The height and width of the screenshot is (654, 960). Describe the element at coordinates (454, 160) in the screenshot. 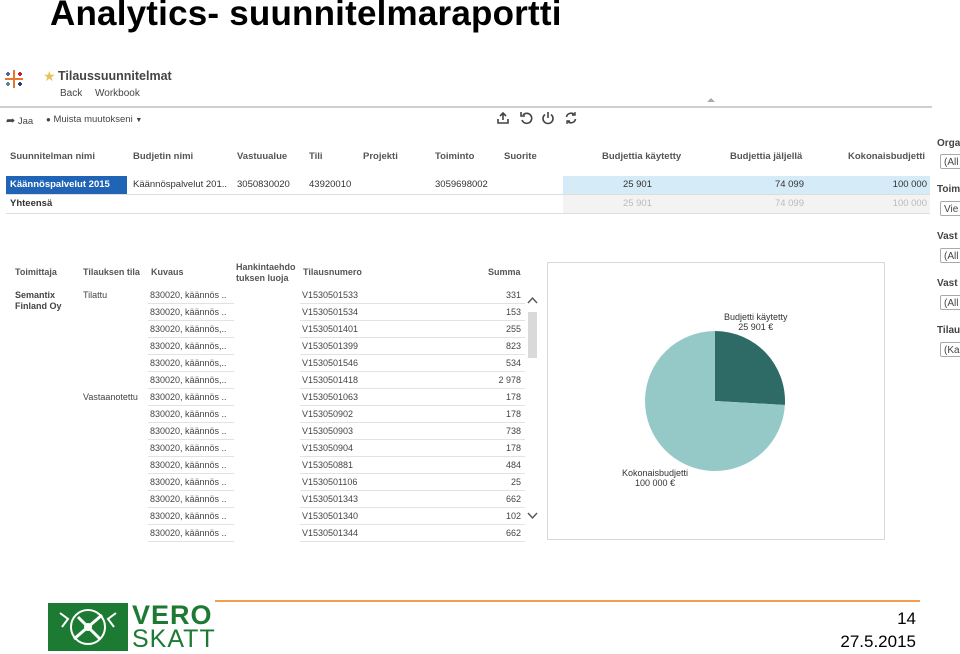

I see `header-toiminto: Toiminto` at that location.